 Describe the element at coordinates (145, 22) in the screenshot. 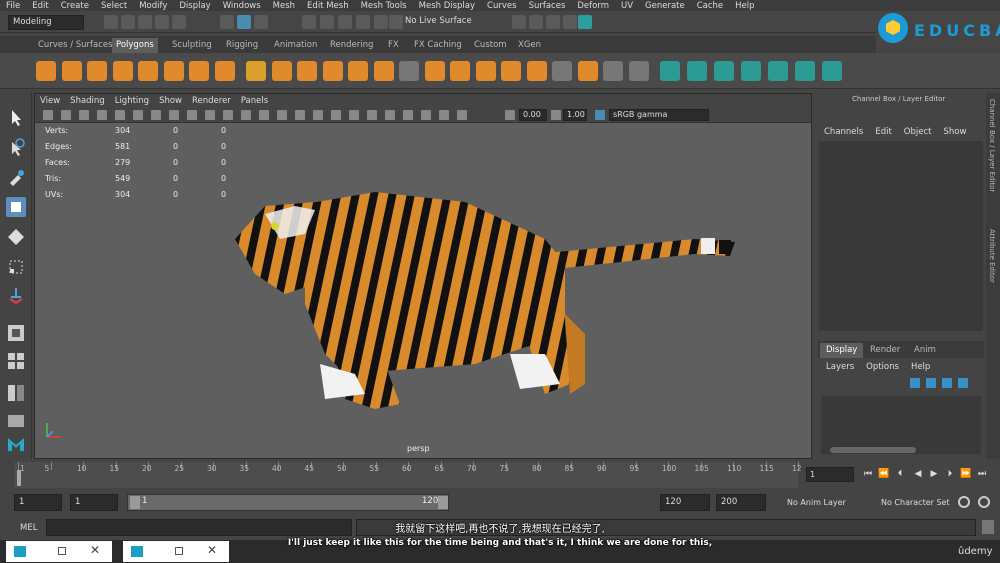

I see `save-scene-icon` at that location.